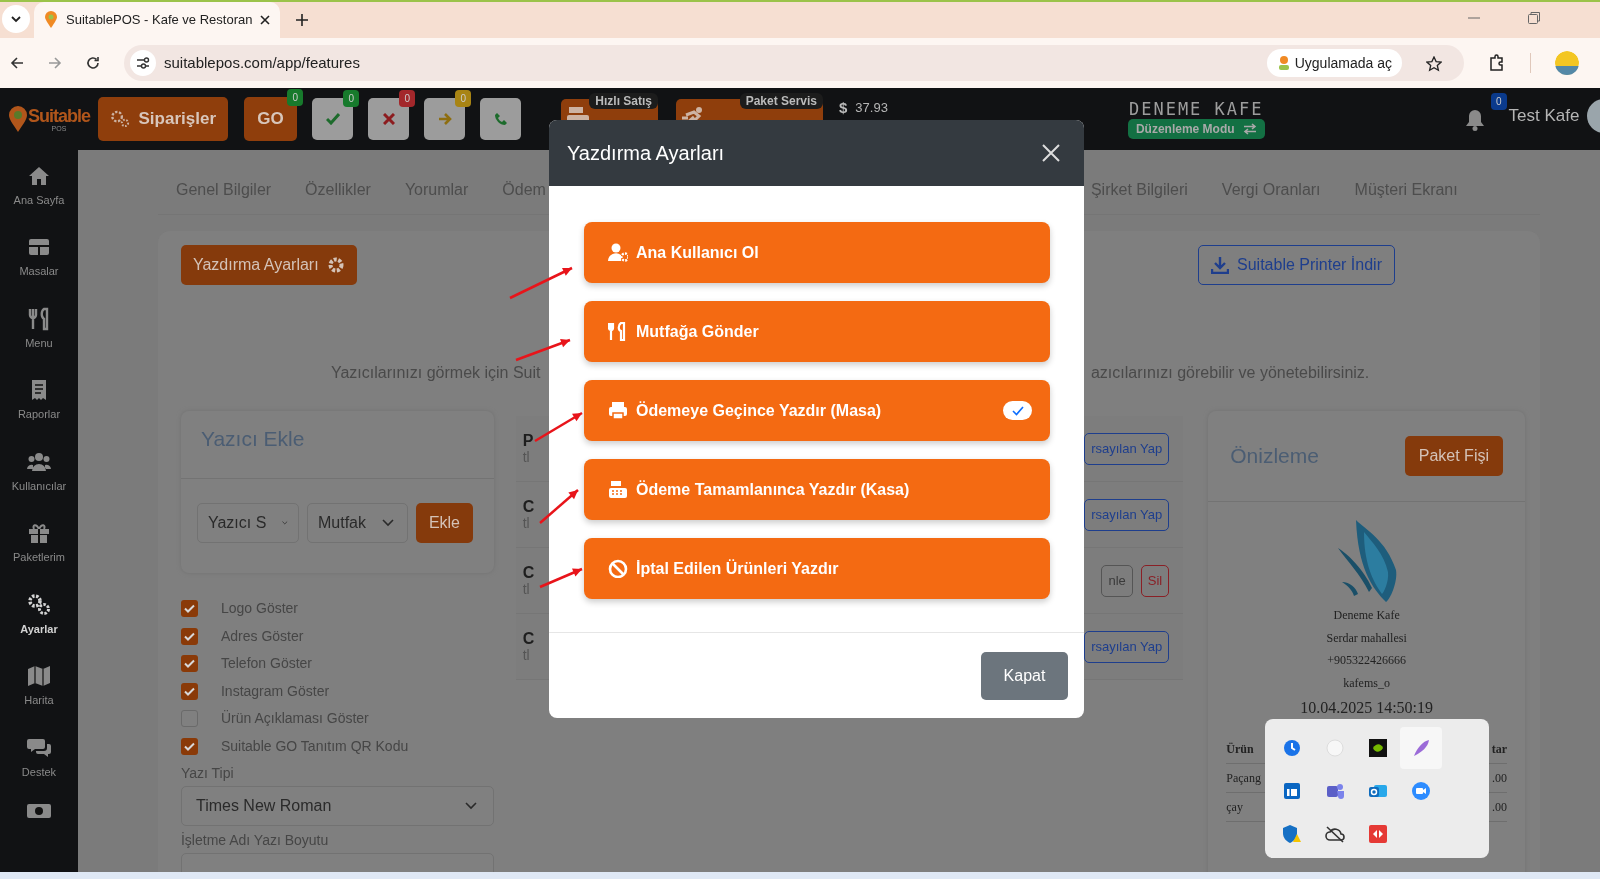 Image resolution: width=1600 pixels, height=879 pixels. What do you see at coordinates (781, 101) in the screenshot?
I see `button-tag: Paket Servis` at bounding box center [781, 101].